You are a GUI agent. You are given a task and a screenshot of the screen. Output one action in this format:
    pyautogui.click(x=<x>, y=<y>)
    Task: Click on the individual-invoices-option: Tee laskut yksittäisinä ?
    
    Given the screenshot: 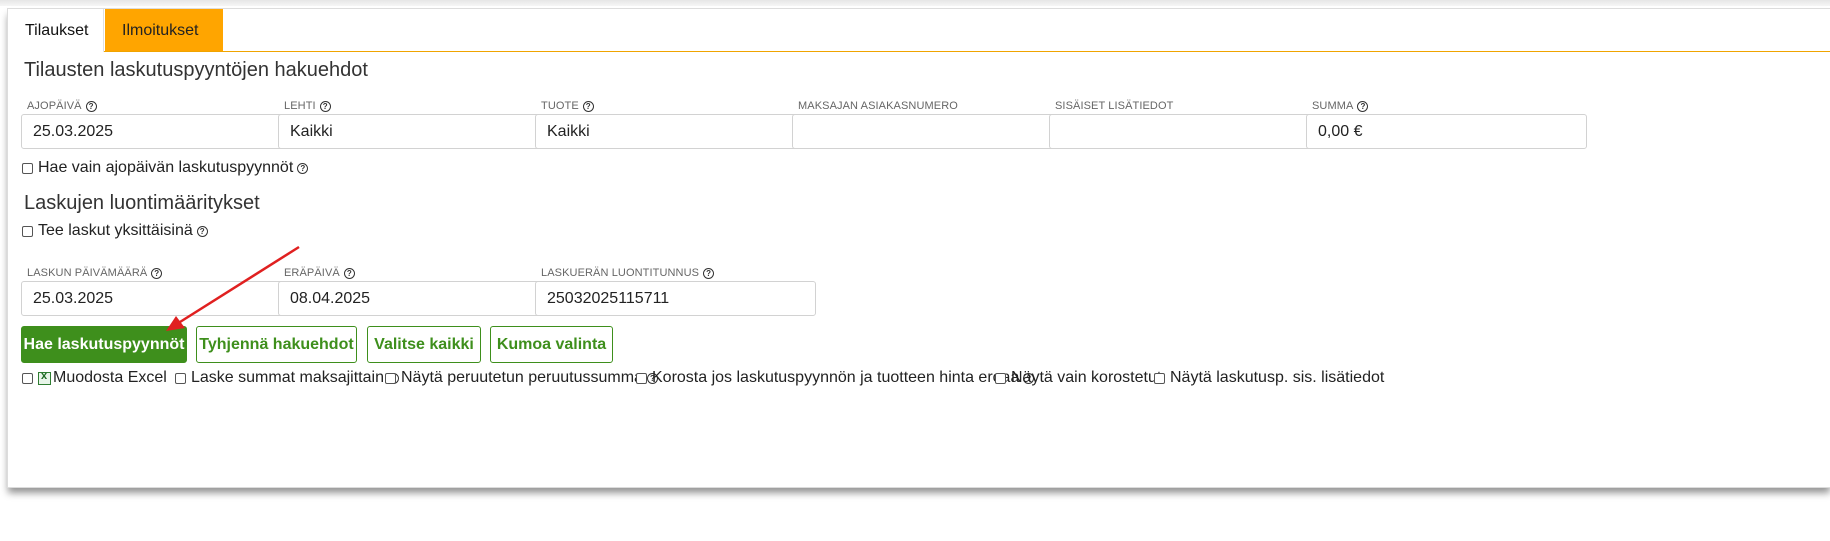 What is the action you would take?
    pyautogui.click(x=115, y=231)
    